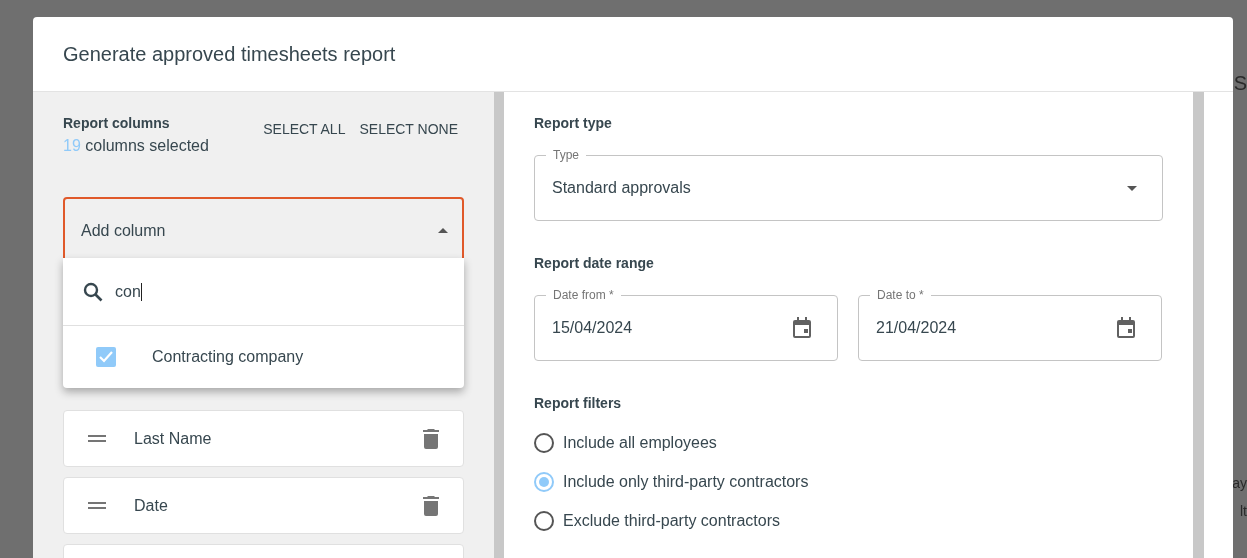  Describe the element at coordinates (1240, 83) in the screenshot. I see `background-text: S` at that location.